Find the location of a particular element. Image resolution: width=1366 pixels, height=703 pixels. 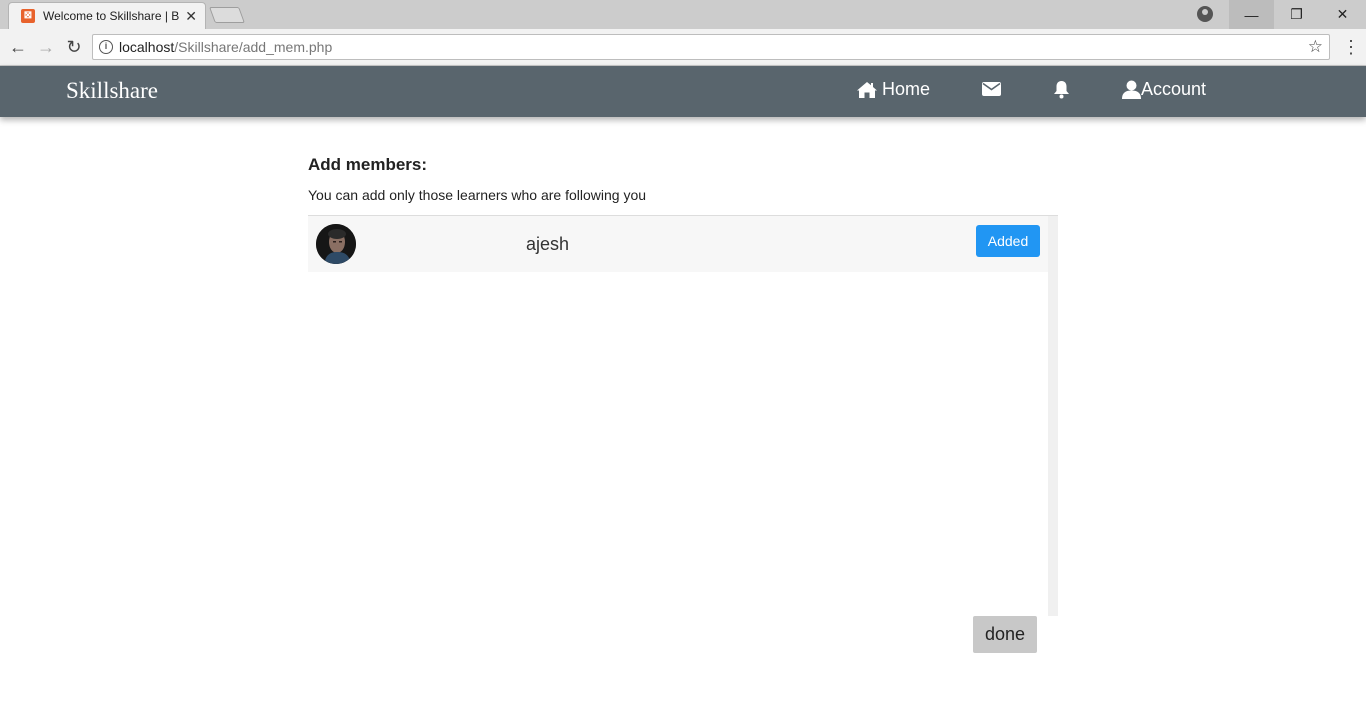

nav-notifications is located at coordinates (1061, 89).